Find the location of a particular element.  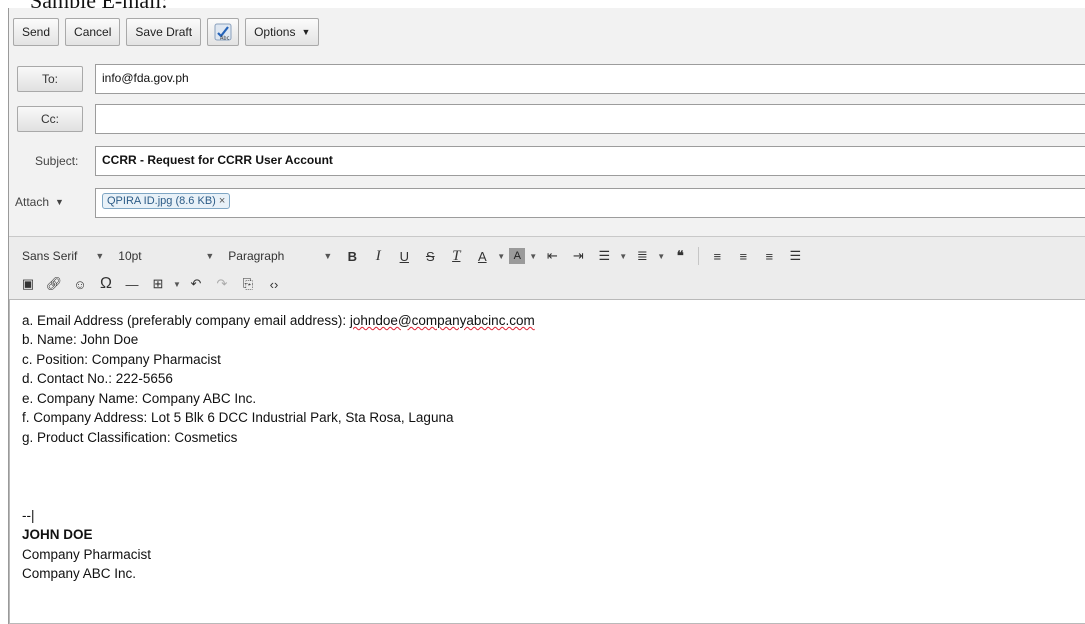

align-center-icon: ≡ is located at coordinates (743, 256).